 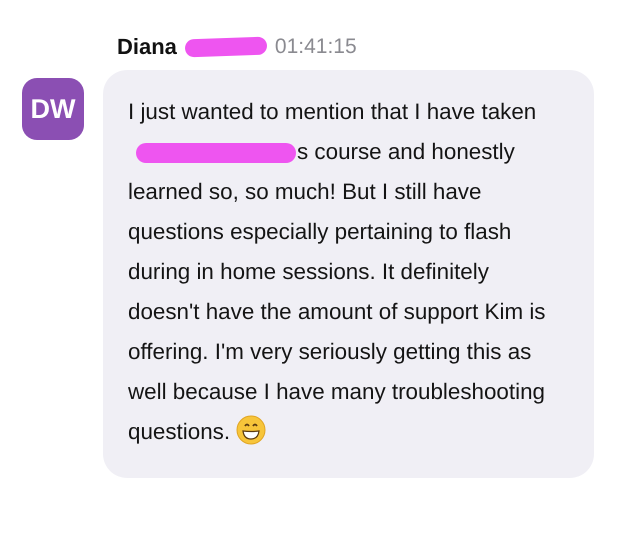 I want to click on smiley-icon, so click(x=251, y=430).